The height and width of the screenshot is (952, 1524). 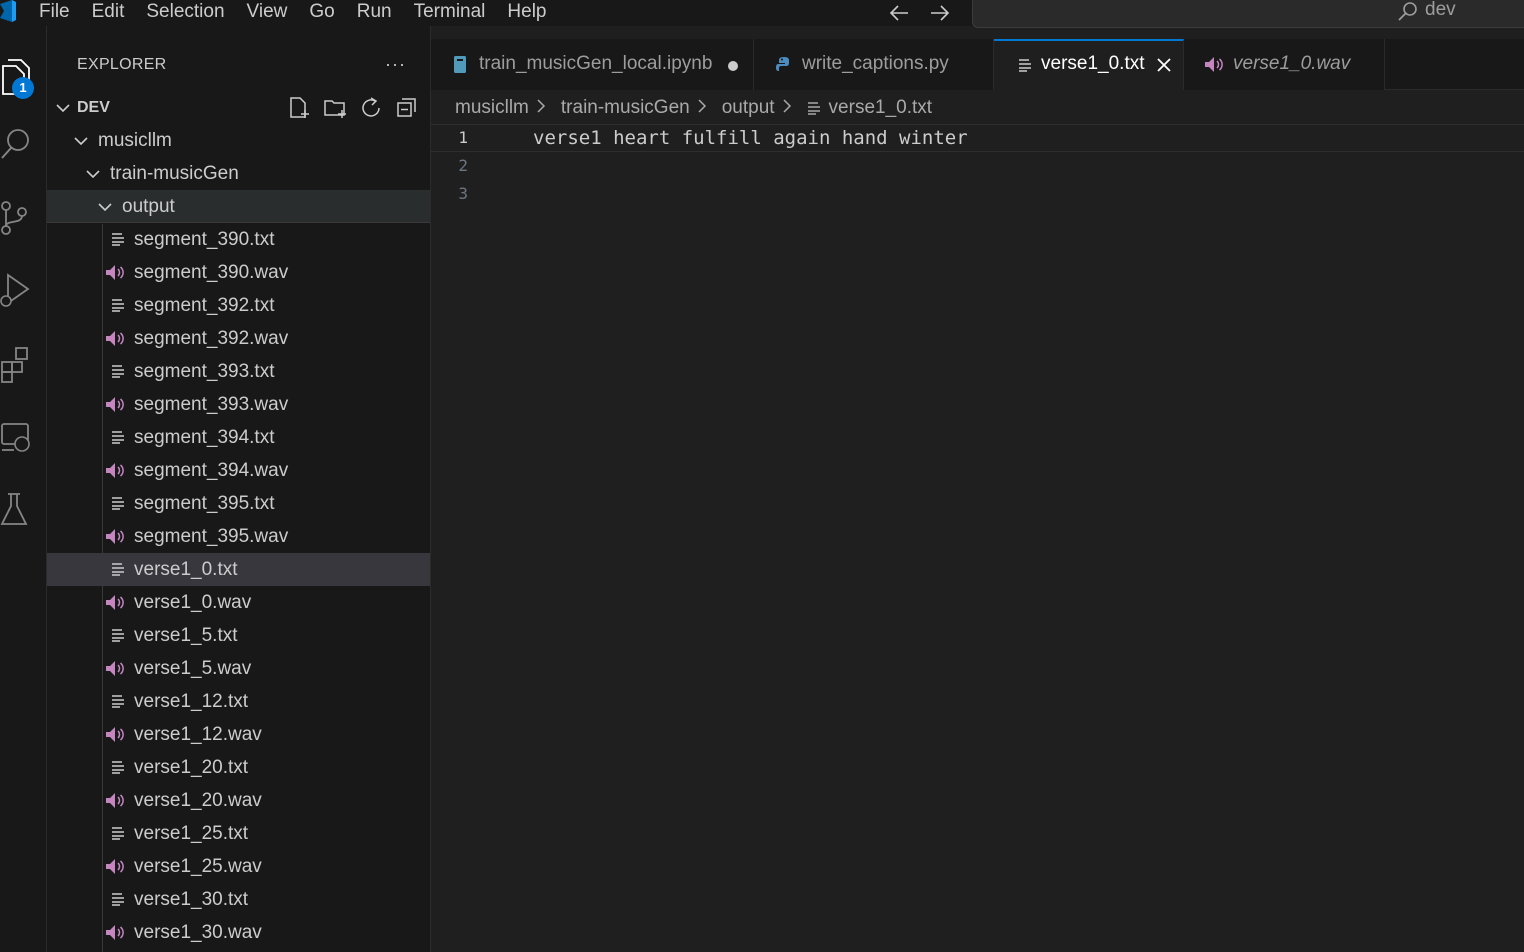 I want to click on folder-train-musicgen: train-musicGen, so click(x=238, y=173).